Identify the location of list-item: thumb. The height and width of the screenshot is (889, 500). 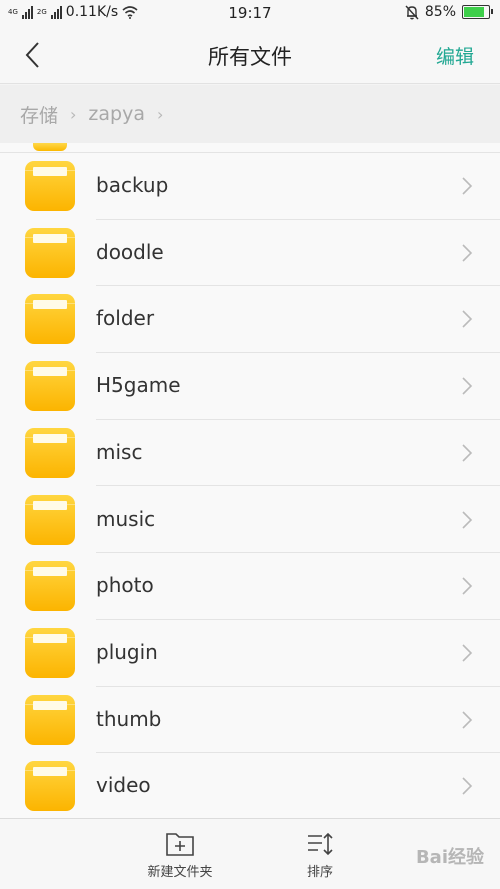
(250, 720).